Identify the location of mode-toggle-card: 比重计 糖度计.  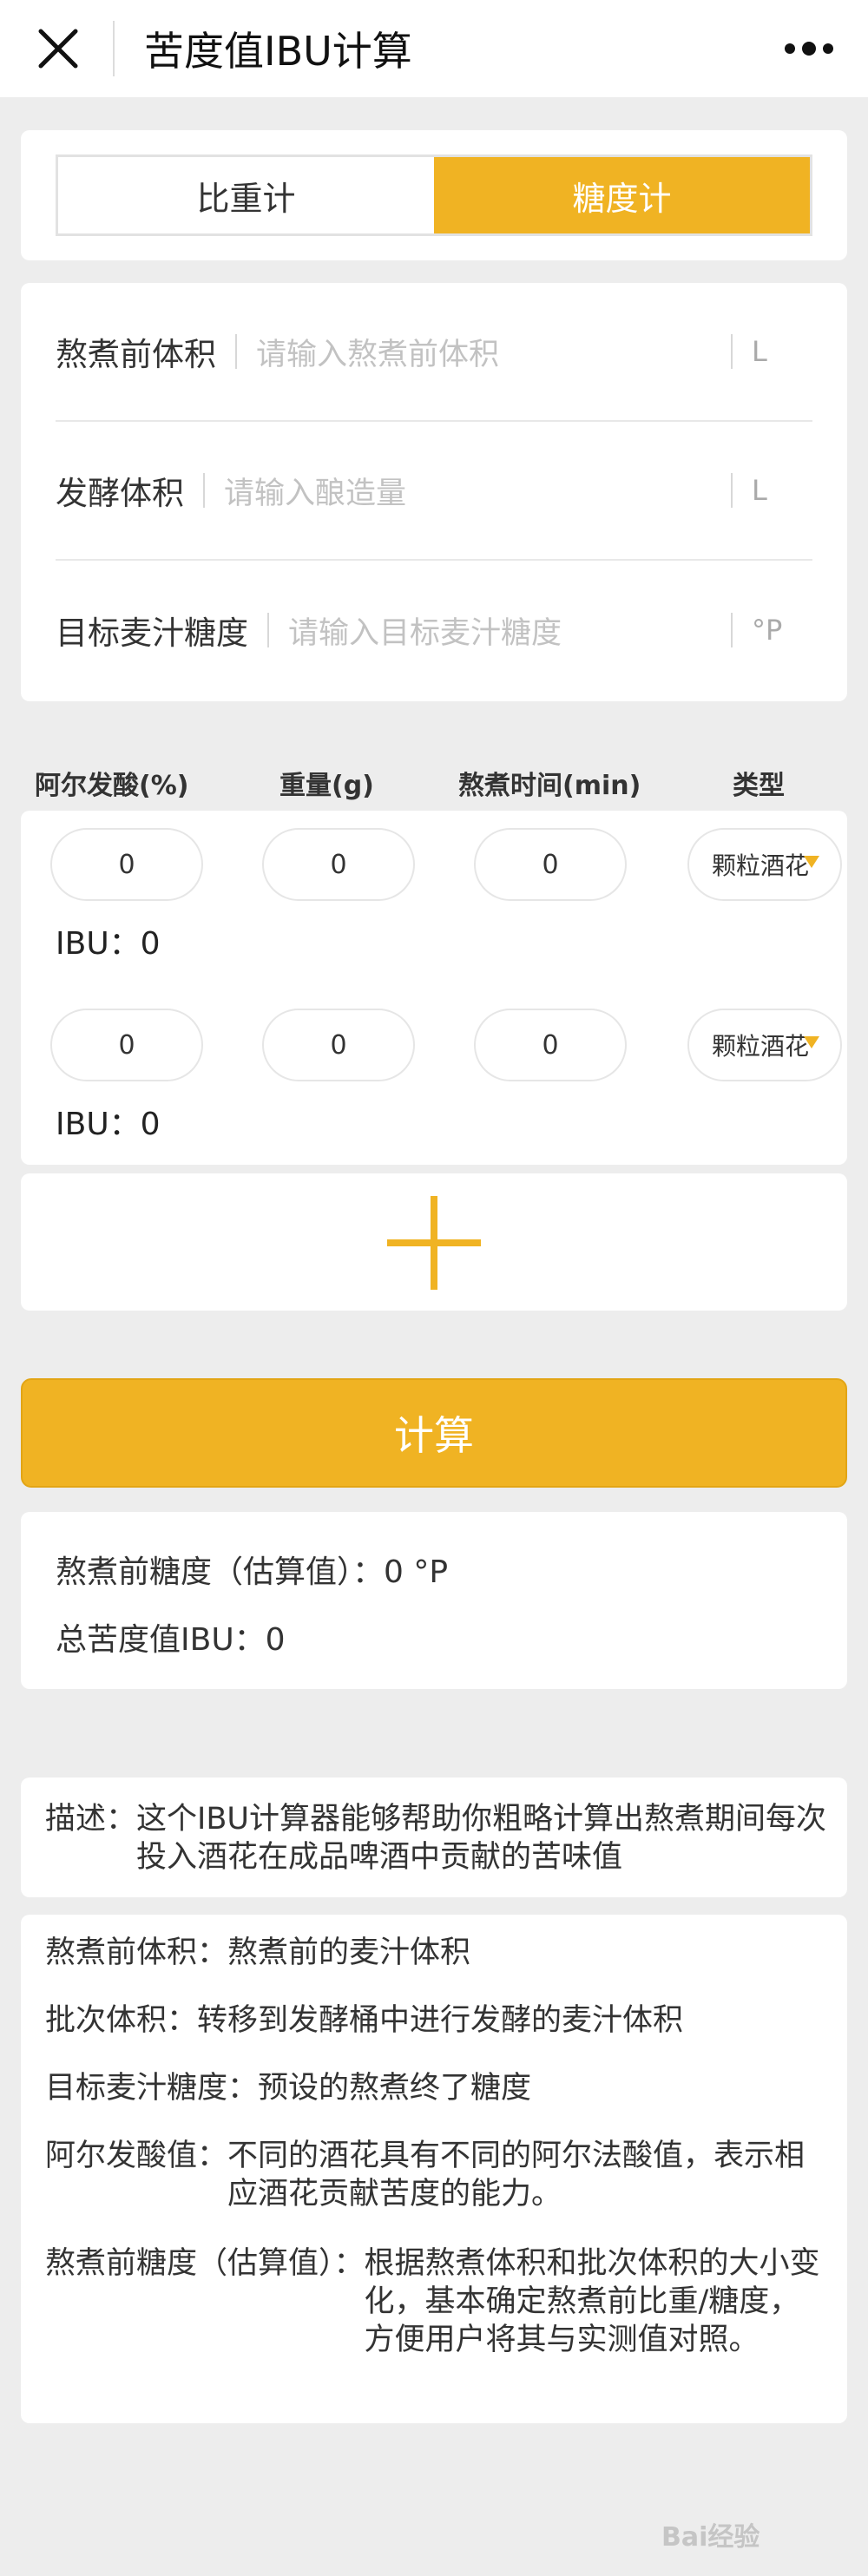
(434, 195).